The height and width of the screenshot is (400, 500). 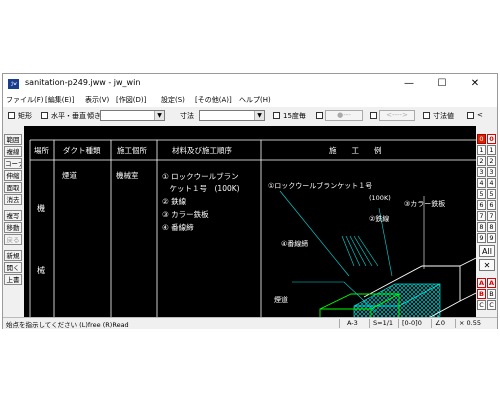 I want to click on layer-group-6: 6, so click(x=481, y=205).